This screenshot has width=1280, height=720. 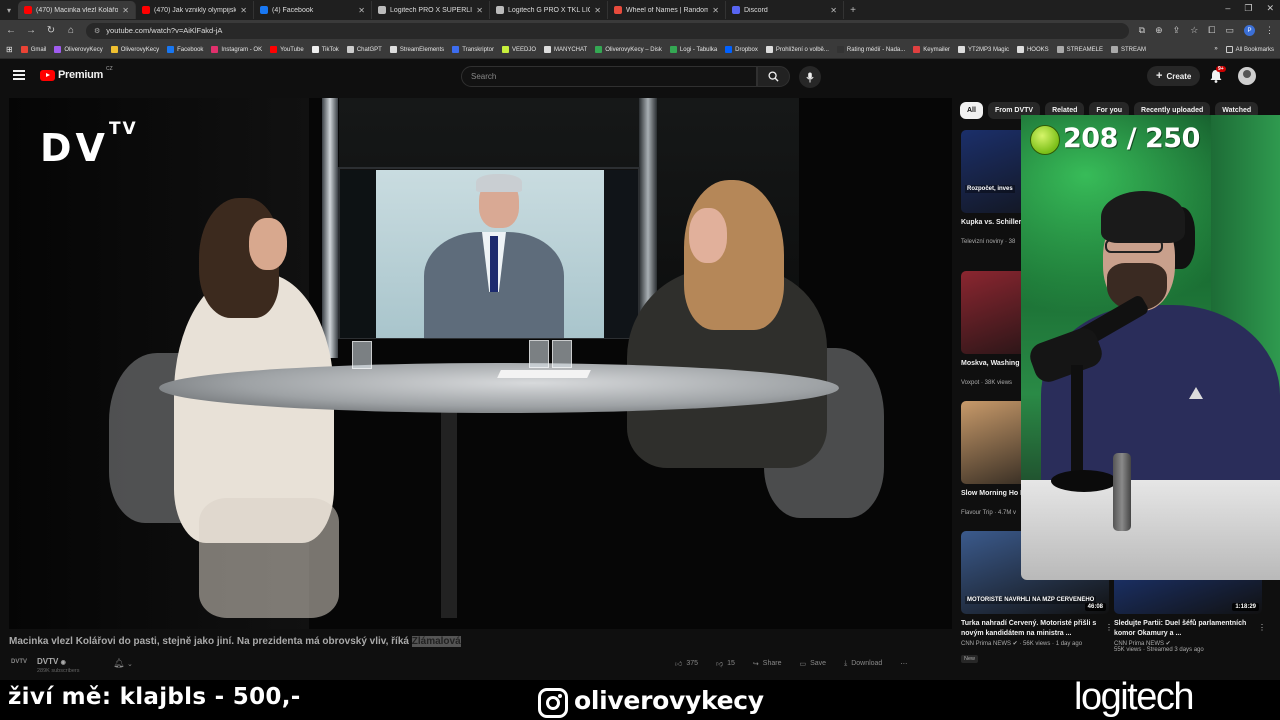 I want to click on youtube-header: Premium CZ Search, so click(x=640, y=76).